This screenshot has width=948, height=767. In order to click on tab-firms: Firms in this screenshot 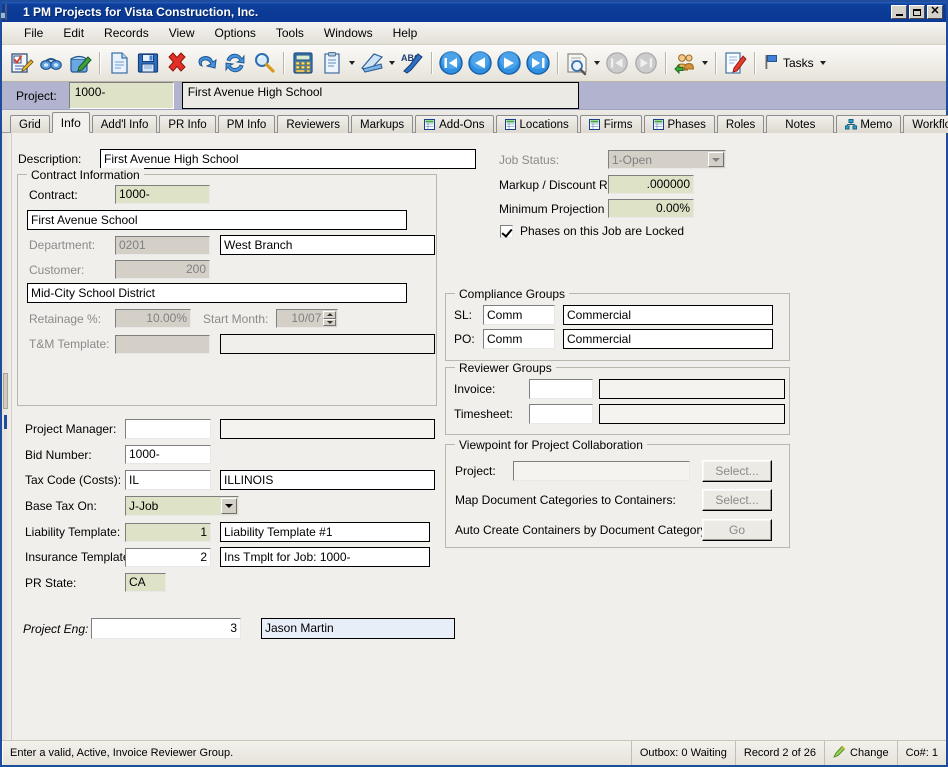, I will do `click(610, 124)`.